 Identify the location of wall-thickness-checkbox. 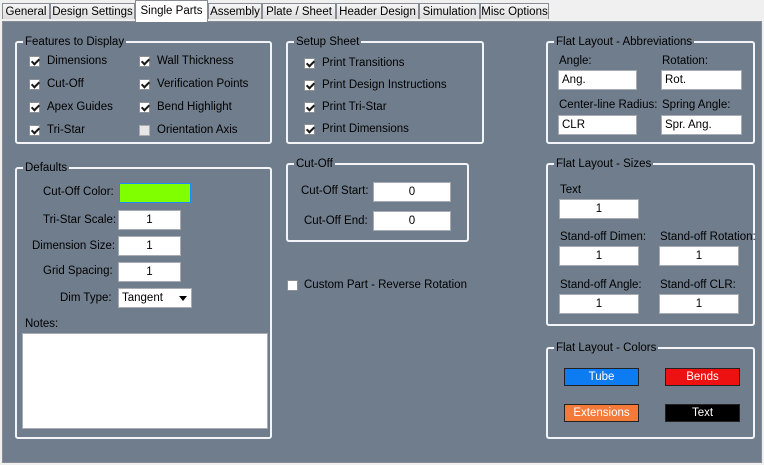
(144, 61).